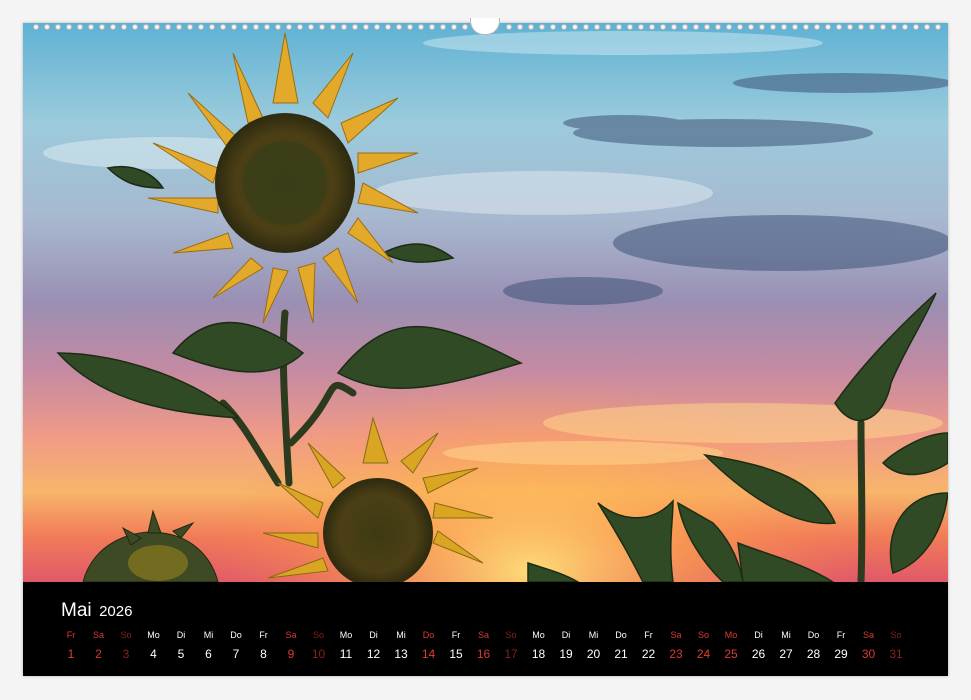  I want to click on day-cell: Di 19, so click(566, 645).